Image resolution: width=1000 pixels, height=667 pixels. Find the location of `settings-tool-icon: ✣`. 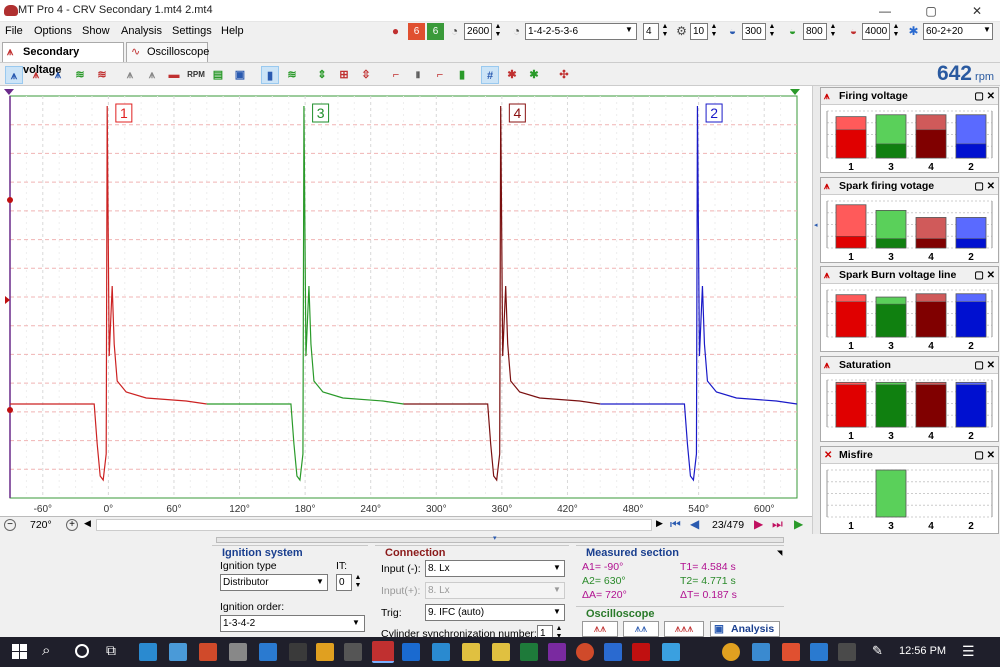

settings-tool-icon: ✣ is located at coordinates (564, 75).